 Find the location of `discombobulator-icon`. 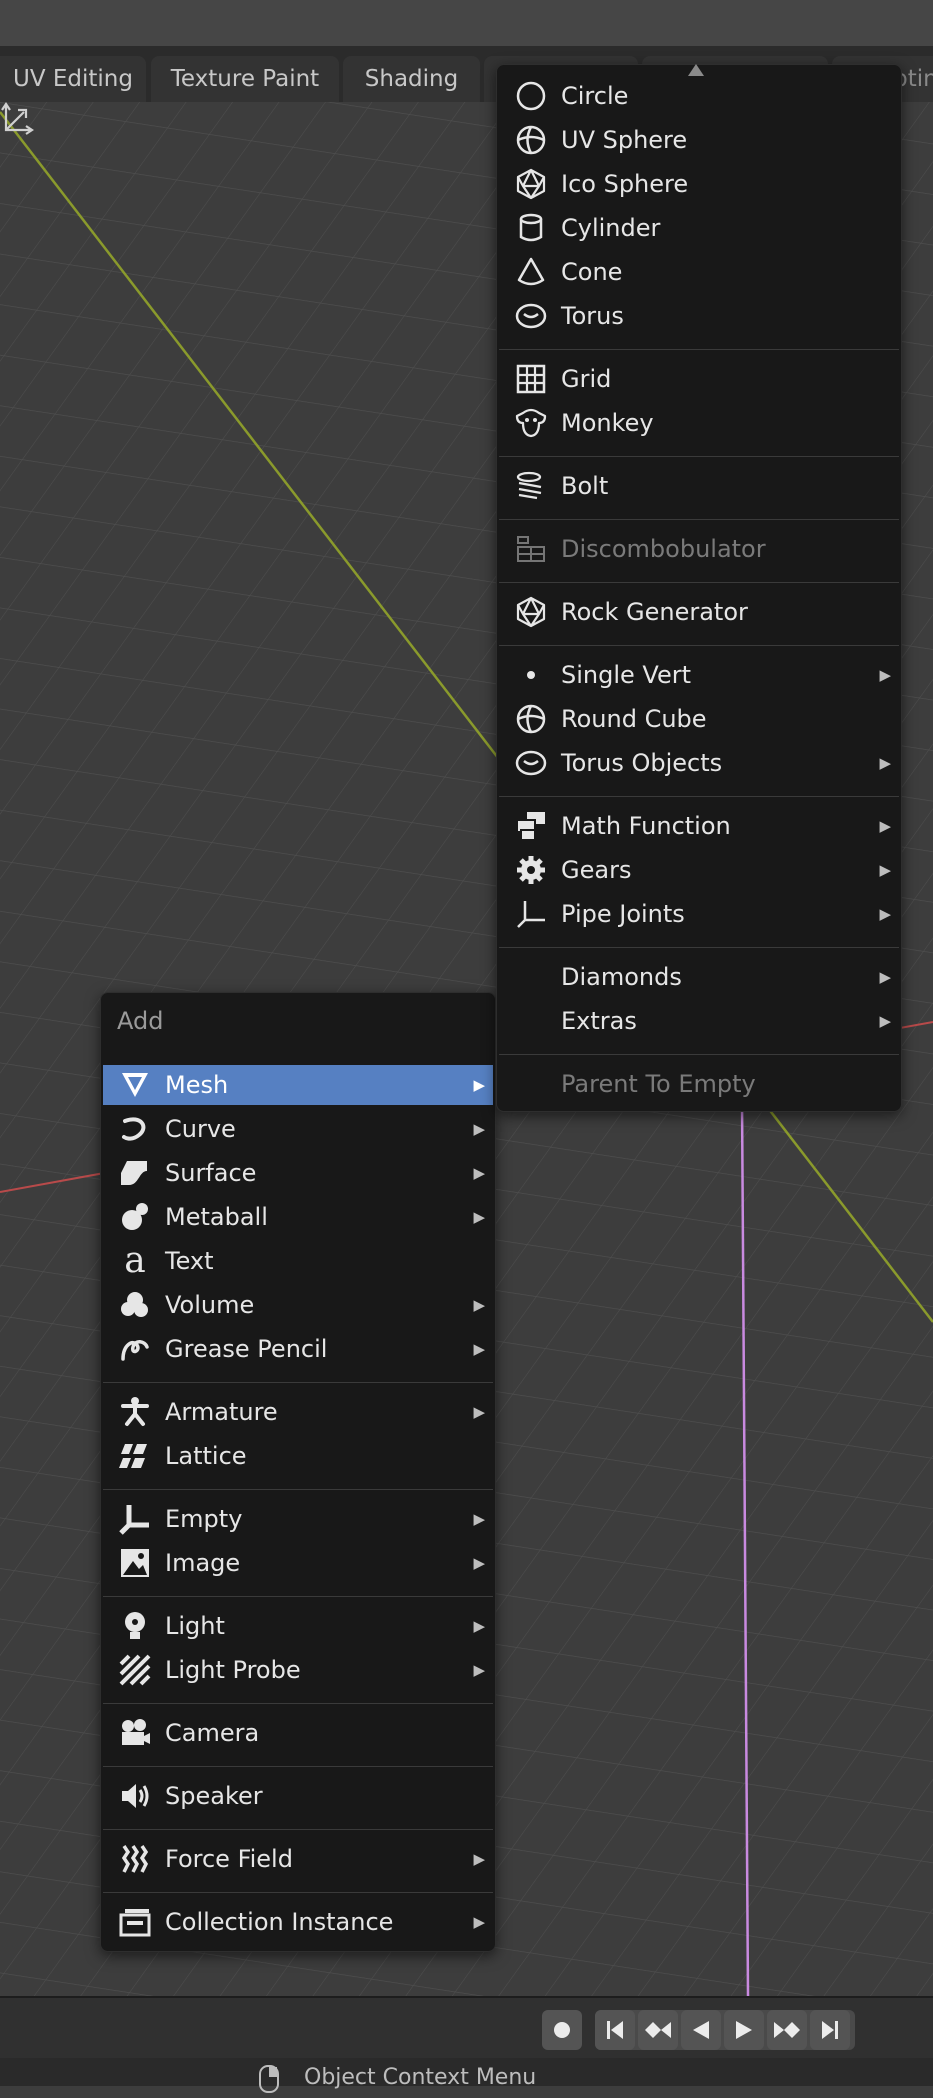

discombobulator-icon is located at coordinates (531, 549).